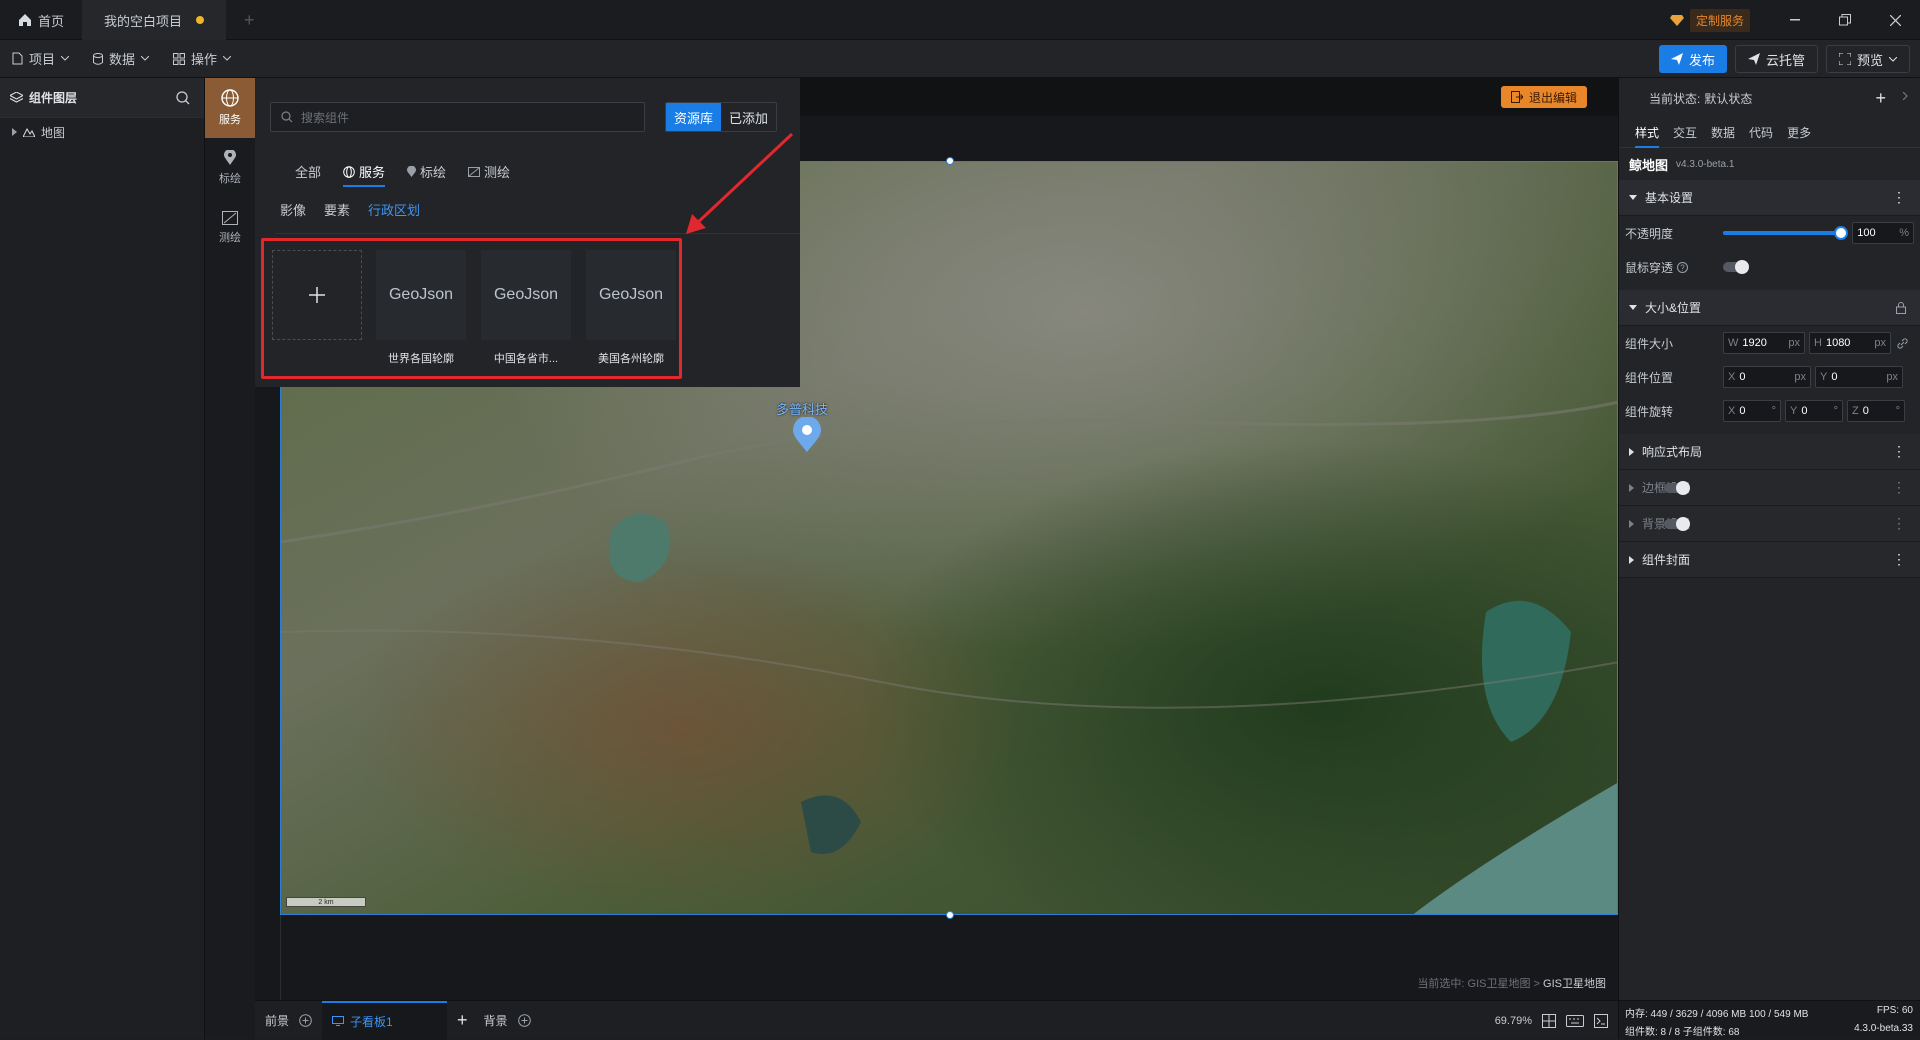 This screenshot has width=1920, height=1040. I want to click on pos-x-value: 0, so click(1742, 377).